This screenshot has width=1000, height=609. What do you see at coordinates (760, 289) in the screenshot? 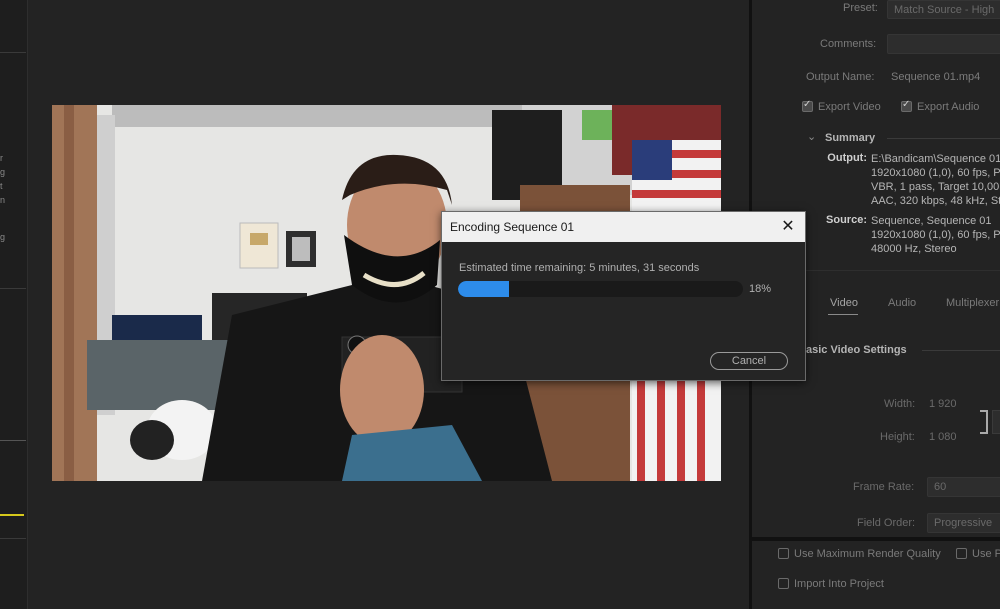
I see `progress-percent: 18%` at bounding box center [760, 289].